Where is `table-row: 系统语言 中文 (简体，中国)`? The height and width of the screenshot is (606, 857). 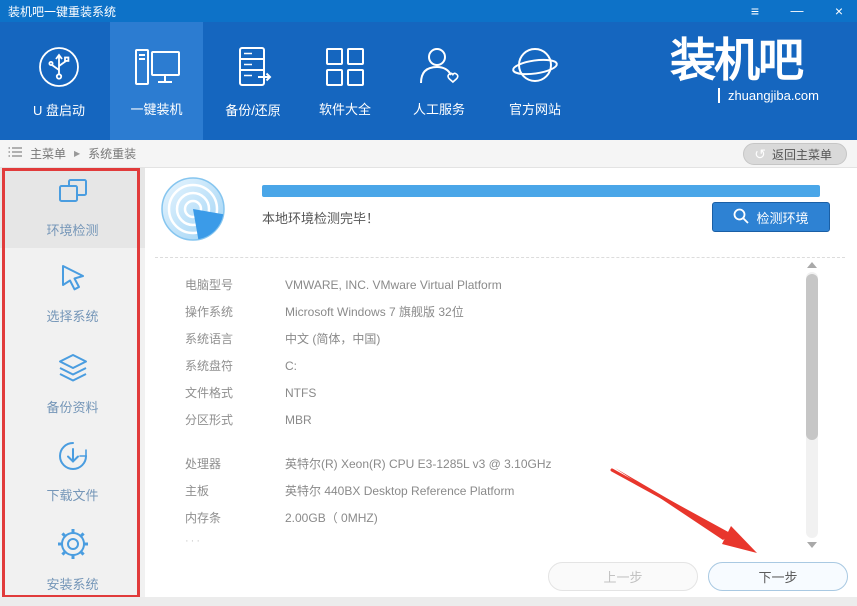 table-row: 系统语言 中文 (简体，中国) is located at coordinates (465, 338).